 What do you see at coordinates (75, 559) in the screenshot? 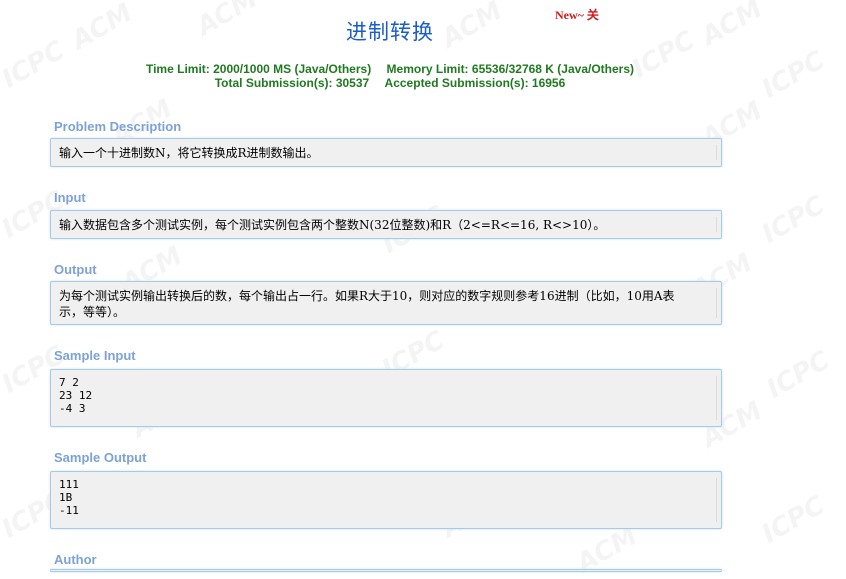
I see `author-heading: Author` at bounding box center [75, 559].